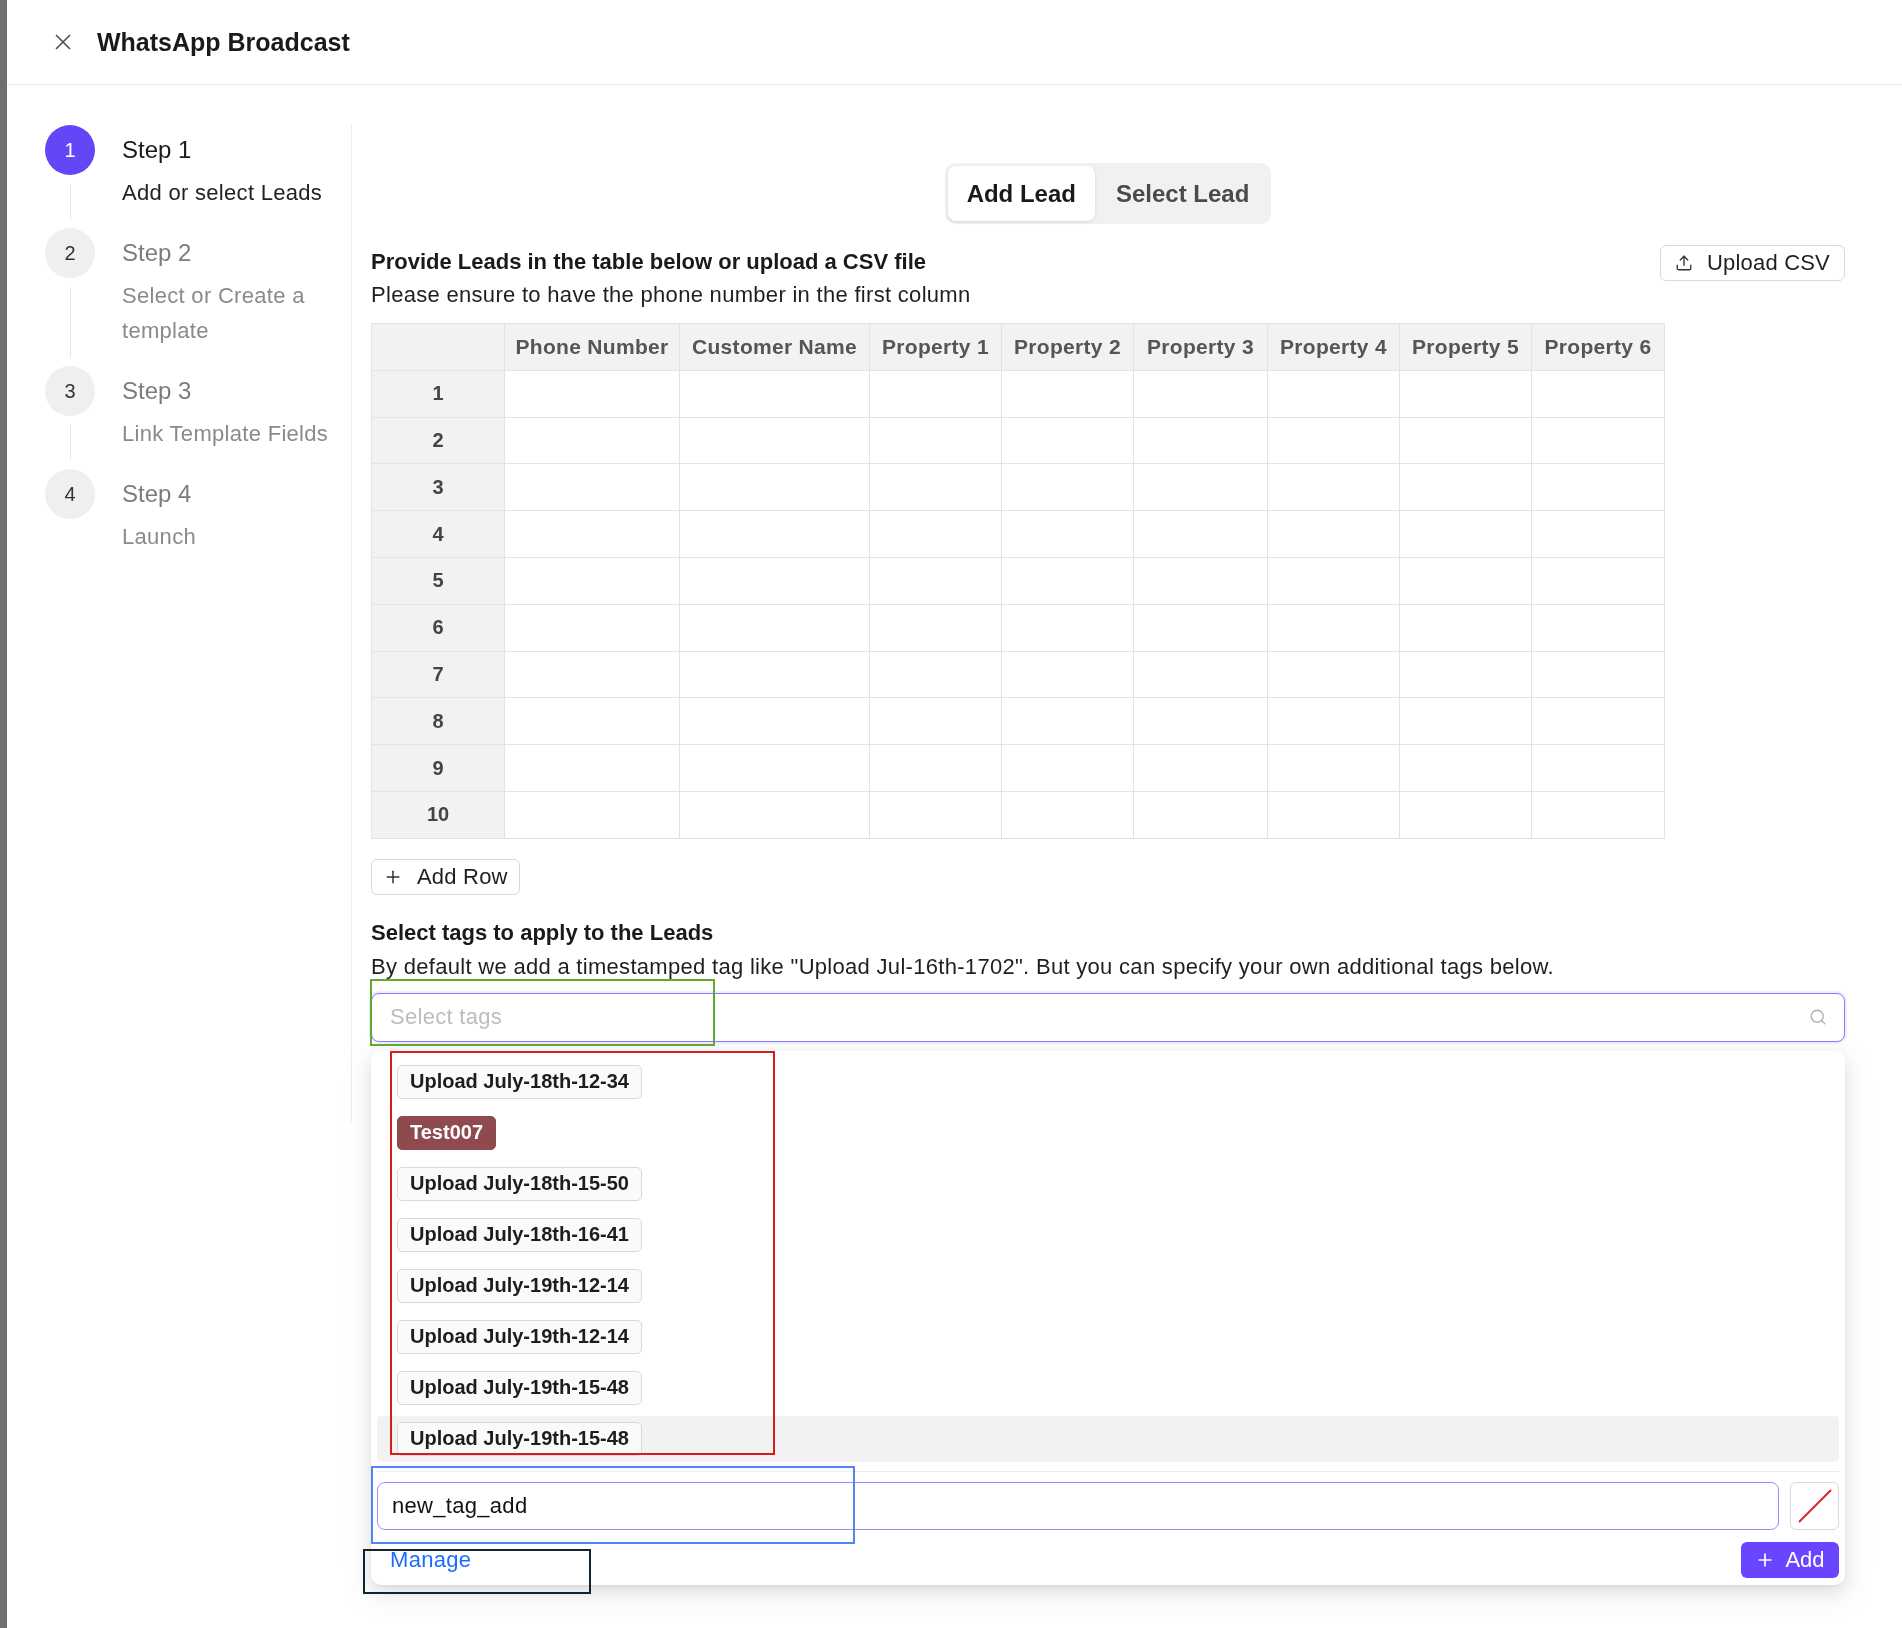  Describe the element at coordinates (1108, 1017) in the screenshot. I see `tag-search-field: Select tags` at that location.